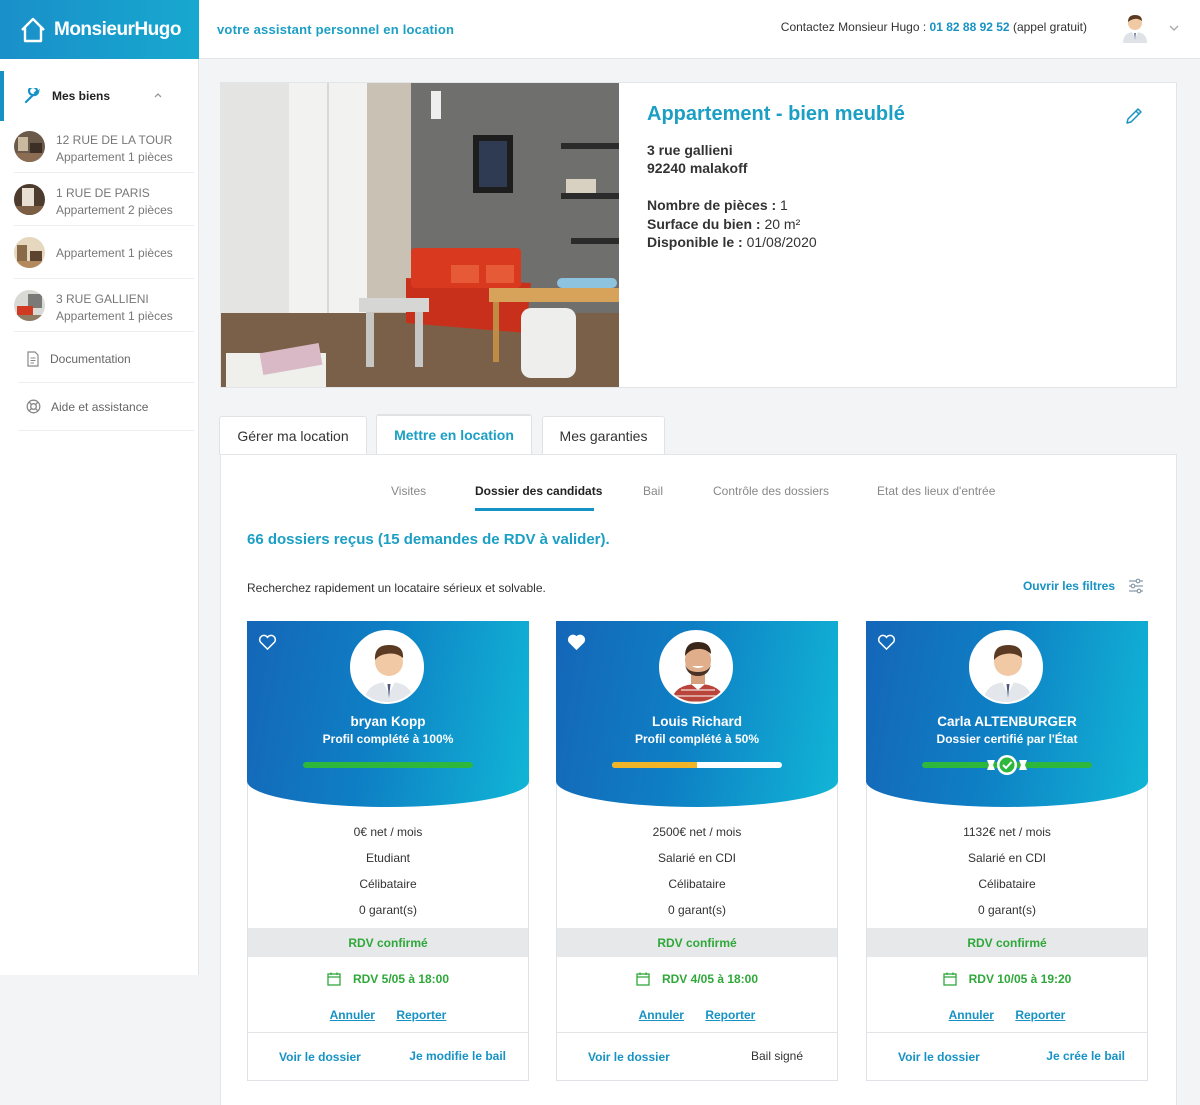 The image size is (1200, 1105). Describe the element at coordinates (1174, 28) in the screenshot. I see `chevron-down-icon` at that location.